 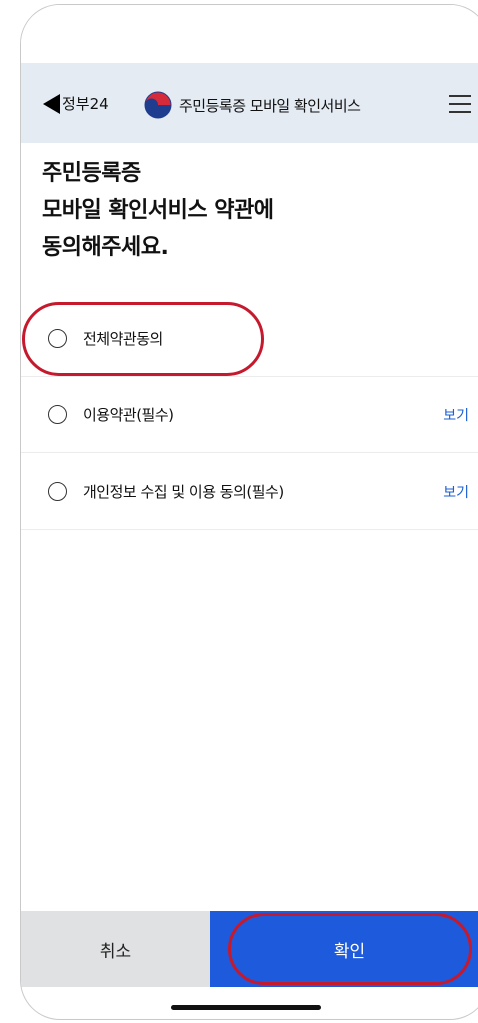 What do you see at coordinates (51, 103) in the screenshot?
I see `back-arrow-icon` at bounding box center [51, 103].